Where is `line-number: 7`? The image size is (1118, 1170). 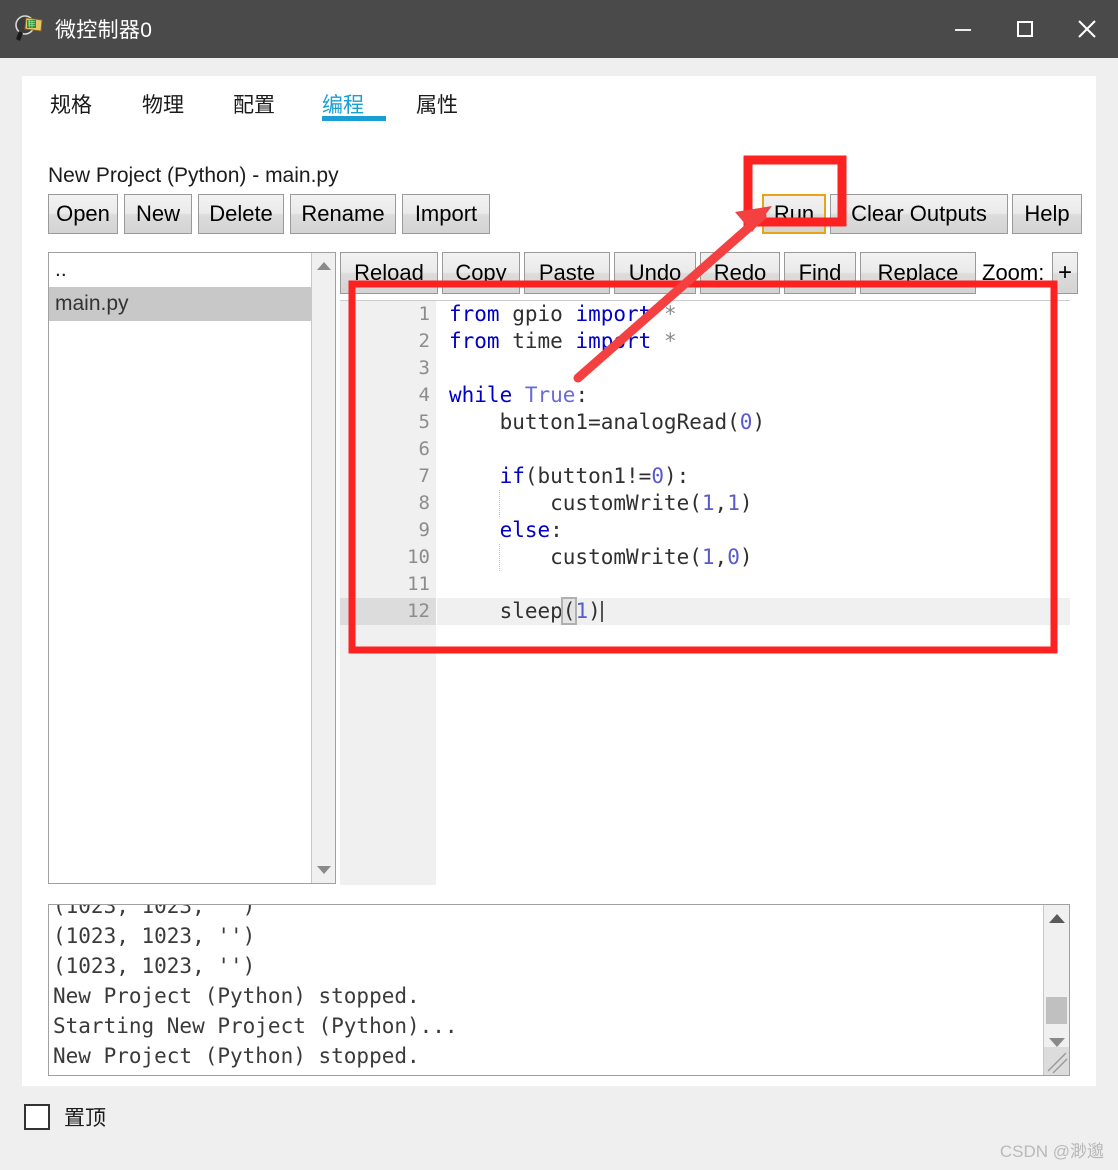
line-number: 7 is located at coordinates (397, 476).